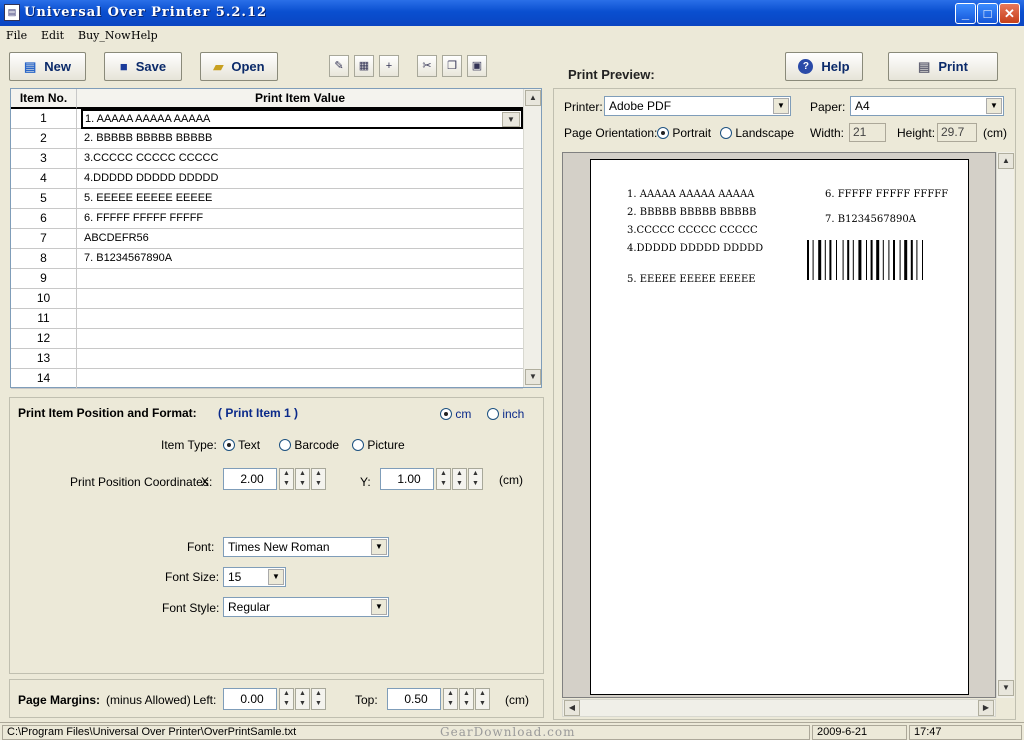 This screenshot has width=1024, height=740. I want to click on preview-vertical-scrollbar: ▲ ▼, so click(1005, 425).